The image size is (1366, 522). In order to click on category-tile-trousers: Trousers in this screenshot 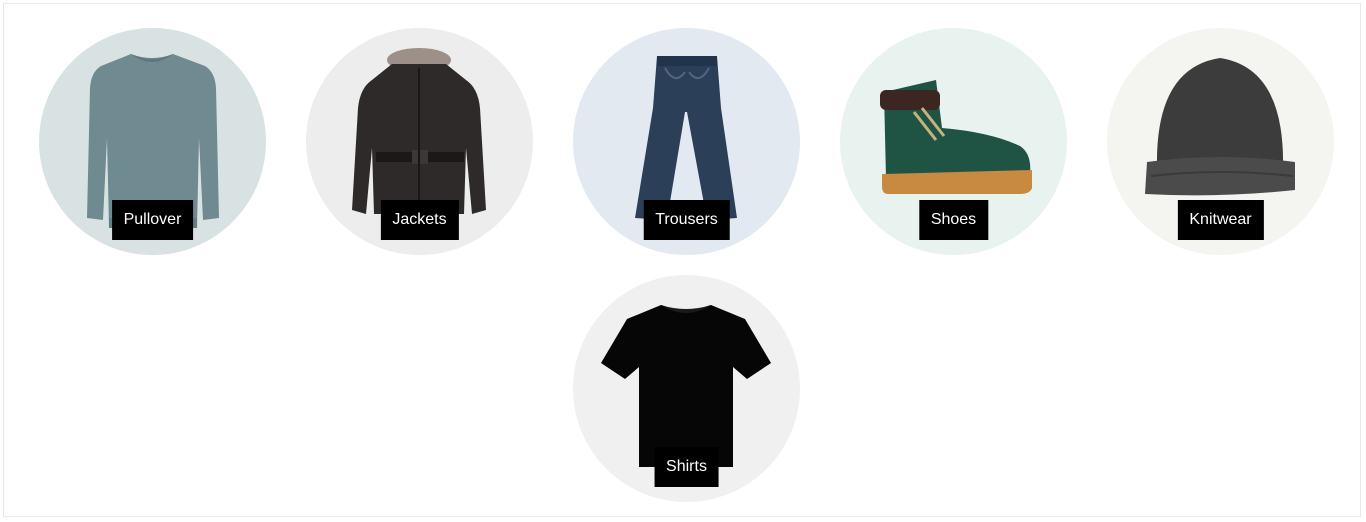, I will do `click(686, 141)`.